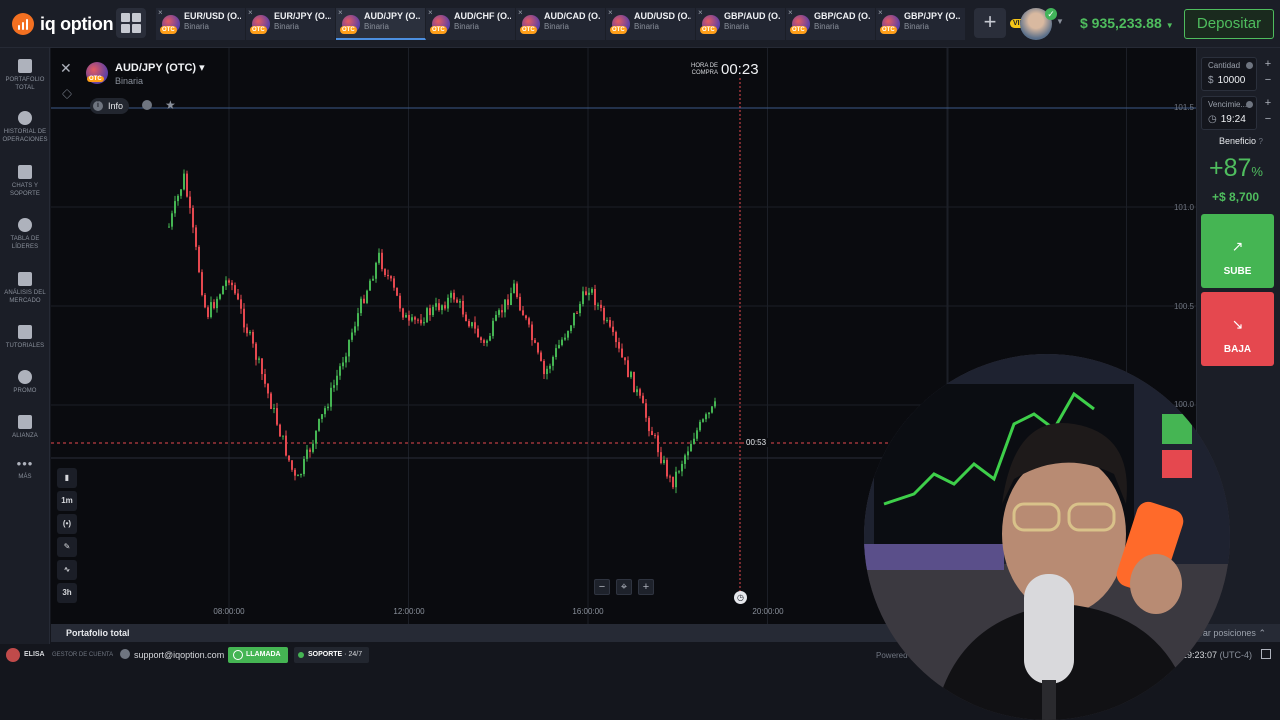 This screenshot has width=1280, height=720. I want to click on sidebar-item-history: HISTORIAL DE OPERACIONES, so click(25, 127).